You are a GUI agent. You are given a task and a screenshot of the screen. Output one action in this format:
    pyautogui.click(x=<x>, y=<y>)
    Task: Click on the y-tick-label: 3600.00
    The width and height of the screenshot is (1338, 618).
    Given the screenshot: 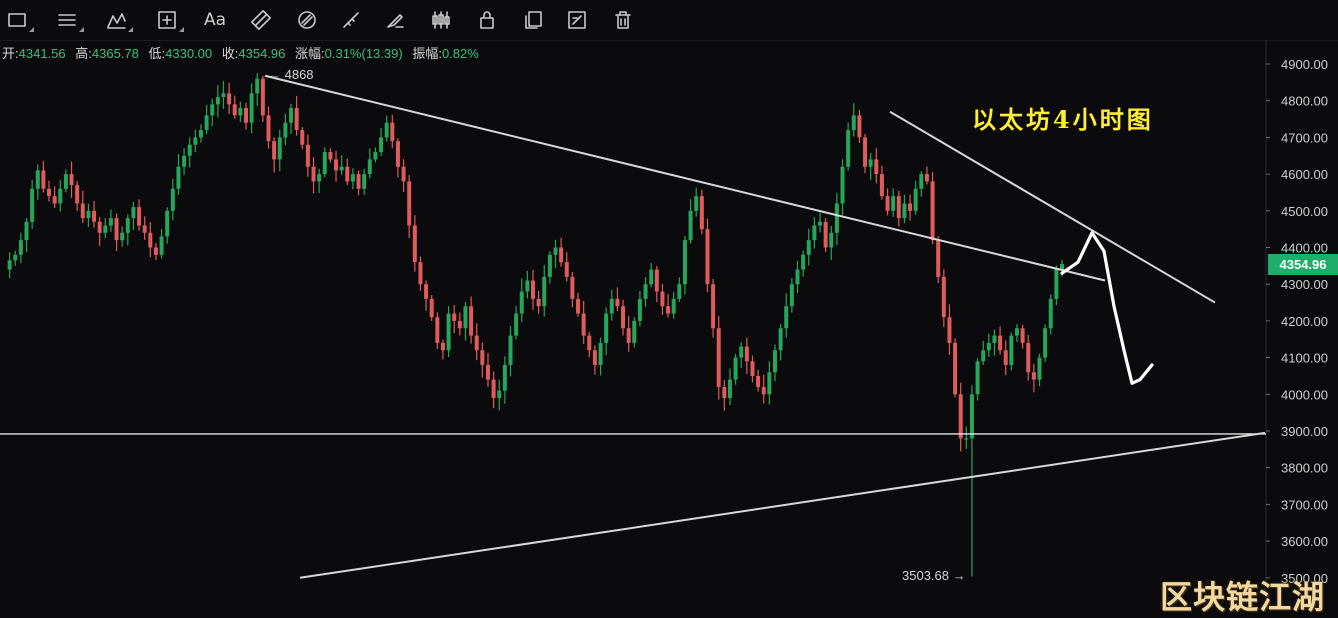 What is the action you would take?
    pyautogui.click(x=1304, y=541)
    